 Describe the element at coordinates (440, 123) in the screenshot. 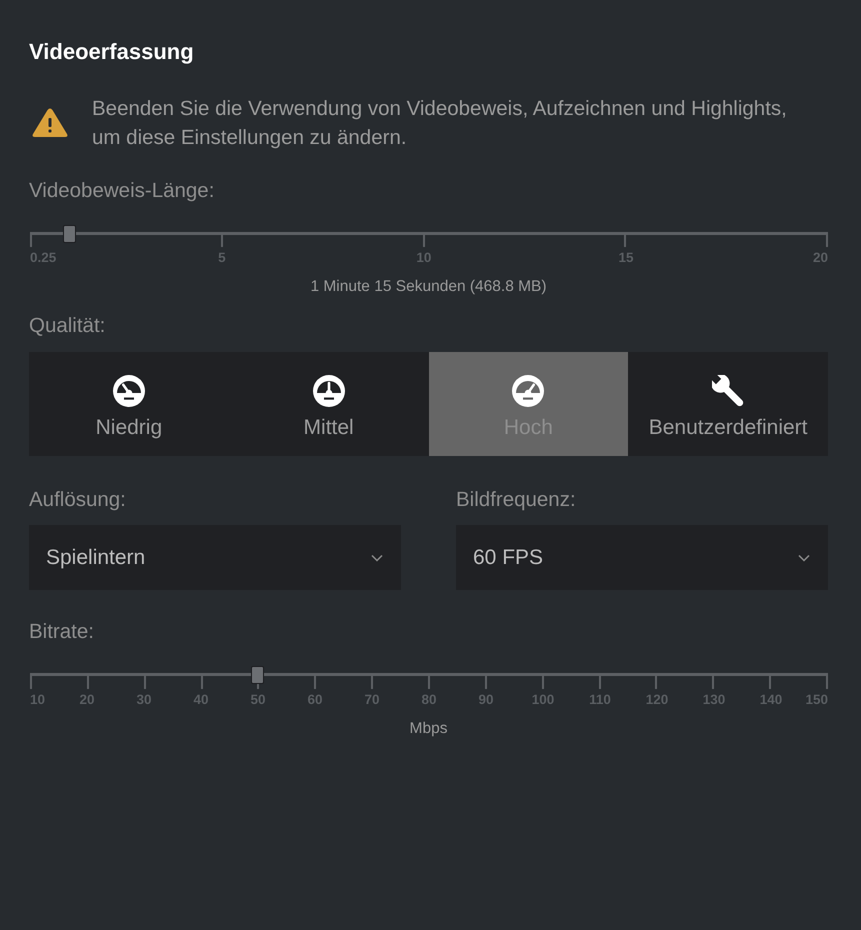

I see `warning-text: Beenden Sie die Verwendung von Videobeweis, Aufzeichnen und Highlights, um diese Einstellungen zu ändern.` at that location.